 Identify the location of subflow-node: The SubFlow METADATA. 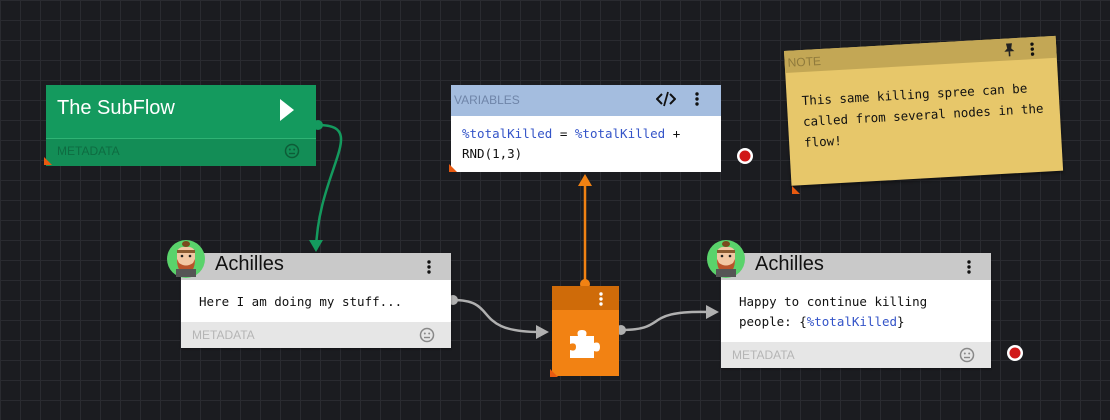
(181, 125).